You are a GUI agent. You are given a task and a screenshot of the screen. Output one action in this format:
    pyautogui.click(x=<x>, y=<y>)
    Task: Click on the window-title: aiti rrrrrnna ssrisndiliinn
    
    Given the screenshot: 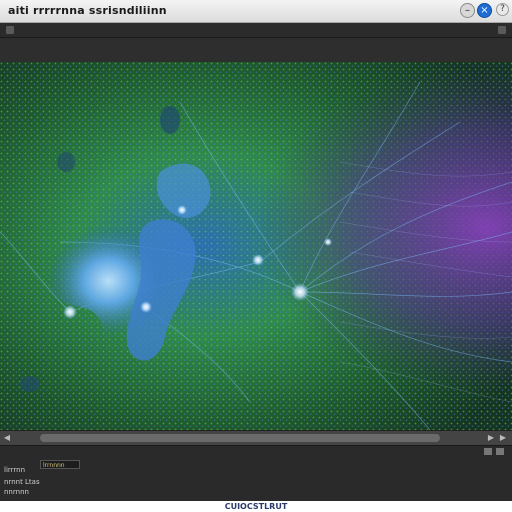 What is the action you would take?
    pyautogui.click(x=87, y=10)
    